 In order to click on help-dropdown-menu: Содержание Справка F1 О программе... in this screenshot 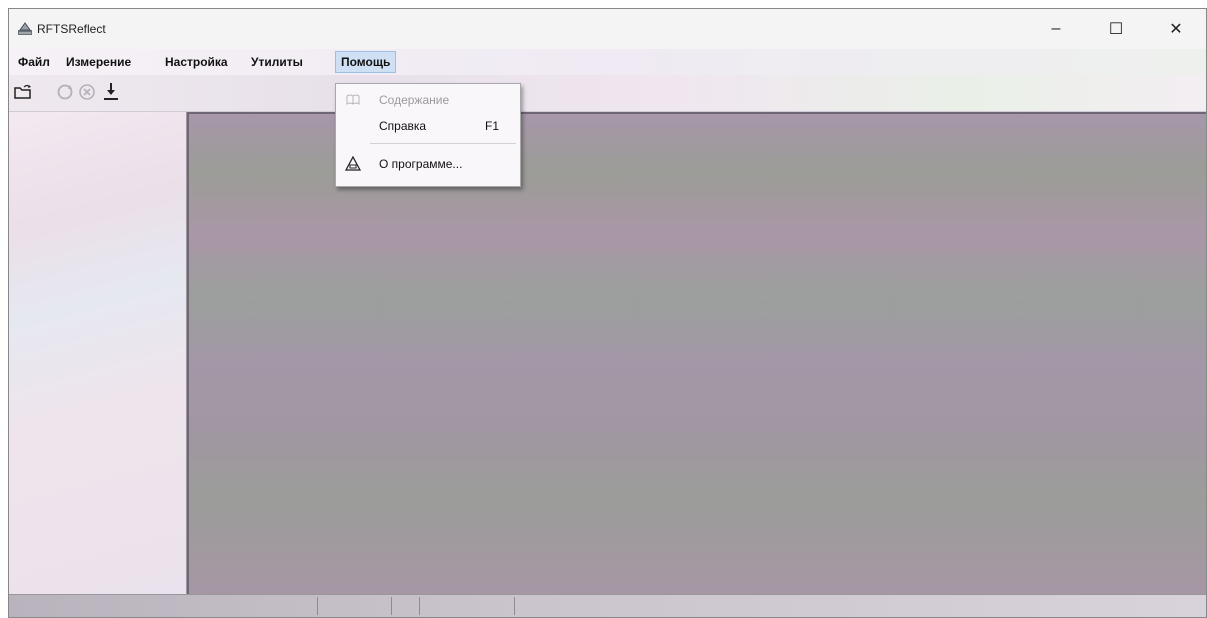, I will do `click(428, 135)`.